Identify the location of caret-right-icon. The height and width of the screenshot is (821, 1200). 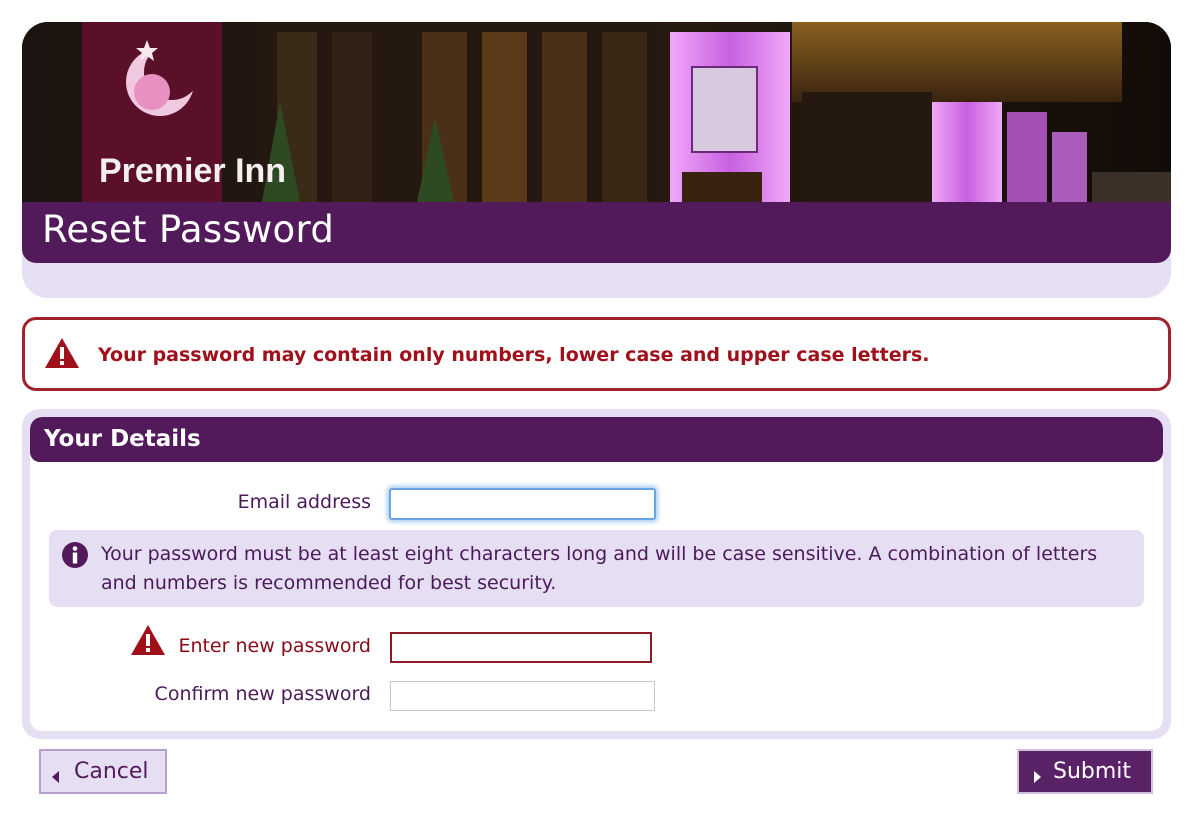
(1037, 777).